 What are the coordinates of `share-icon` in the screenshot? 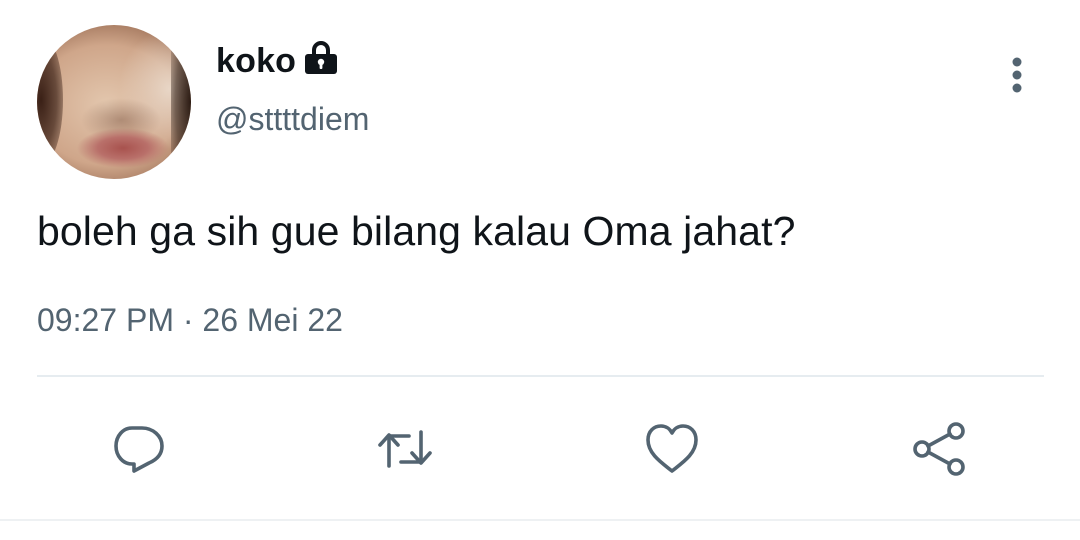 It's located at (939, 449).